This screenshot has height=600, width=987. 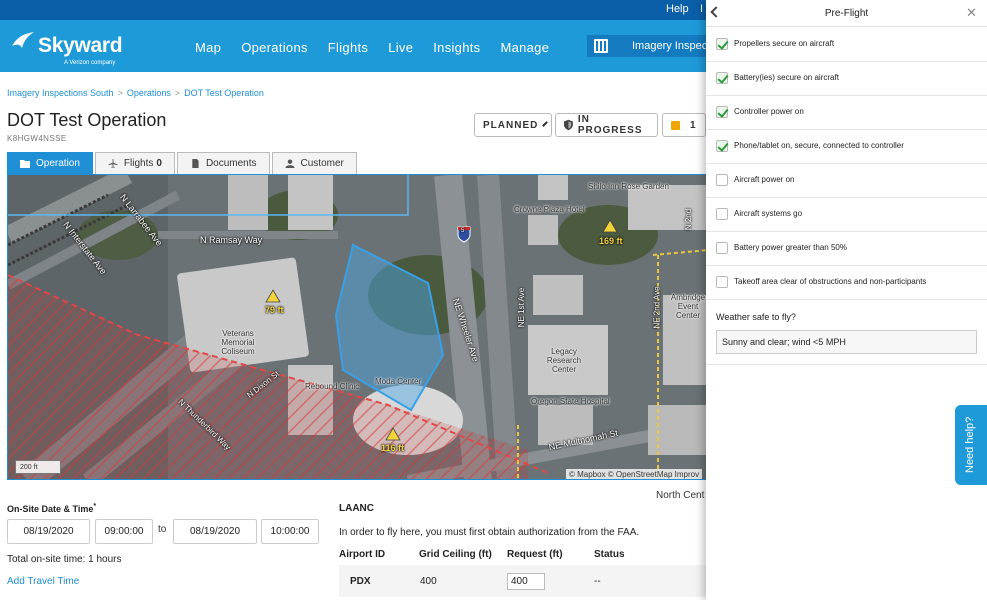 I want to click on brand-name: Skyward, so click(x=80, y=45).